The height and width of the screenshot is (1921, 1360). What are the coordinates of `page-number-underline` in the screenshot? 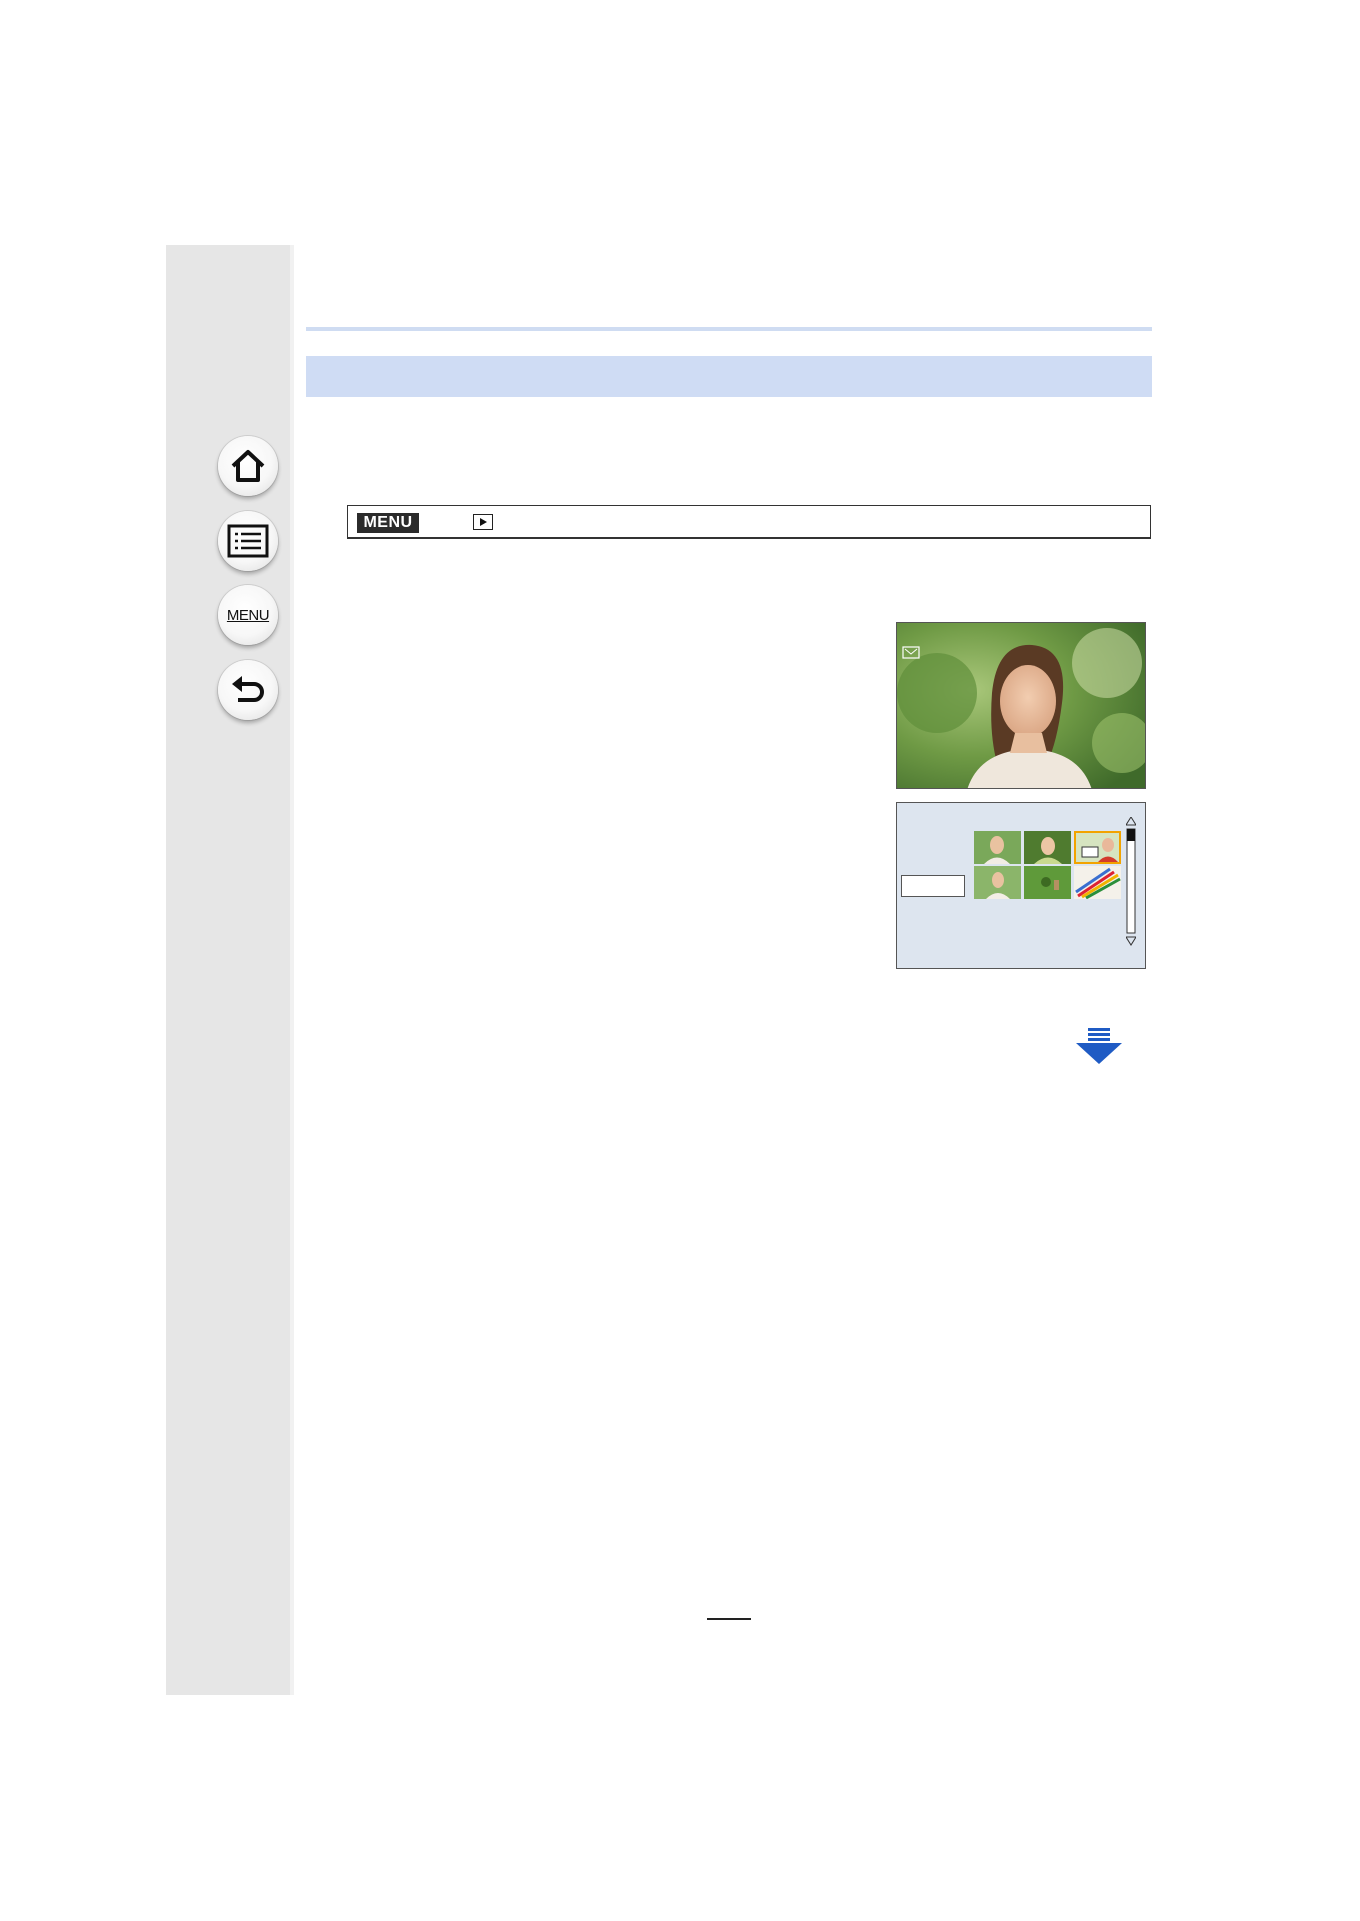 It's located at (729, 1619).